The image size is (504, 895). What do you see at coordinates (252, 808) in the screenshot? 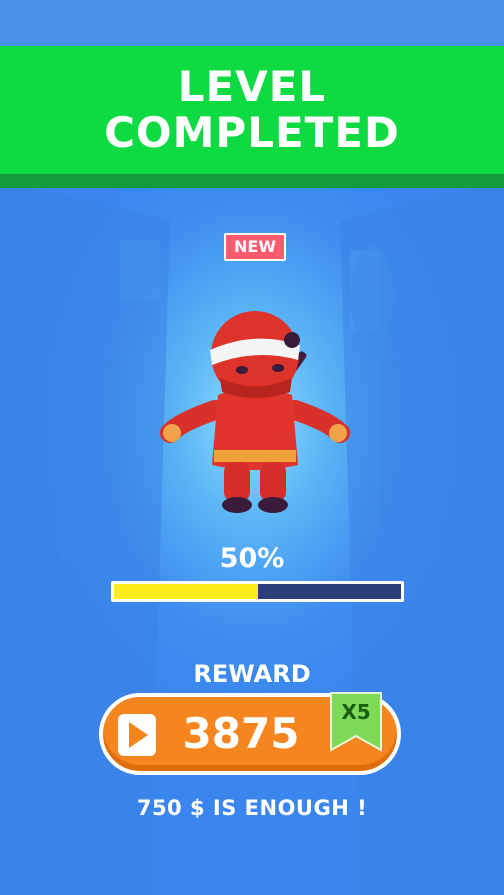
I see `enough-message: 750 $ IS ENOUGH !` at bounding box center [252, 808].